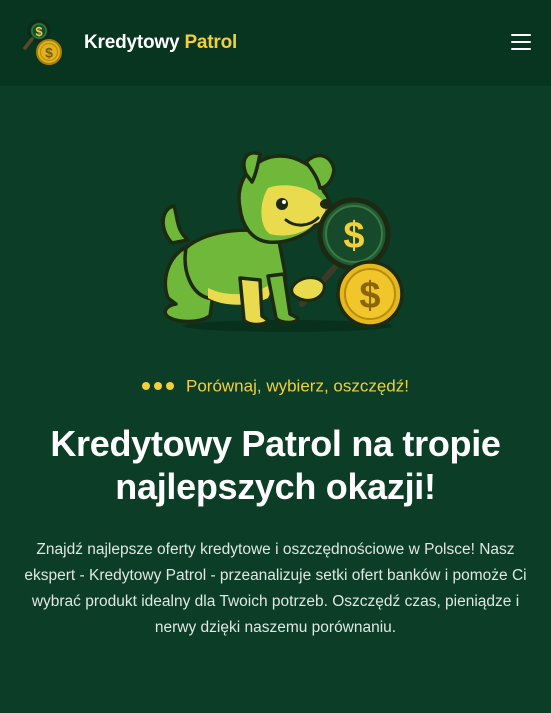 The height and width of the screenshot is (713, 551). What do you see at coordinates (160, 387) in the screenshot?
I see `dots-icon` at bounding box center [160, 387].